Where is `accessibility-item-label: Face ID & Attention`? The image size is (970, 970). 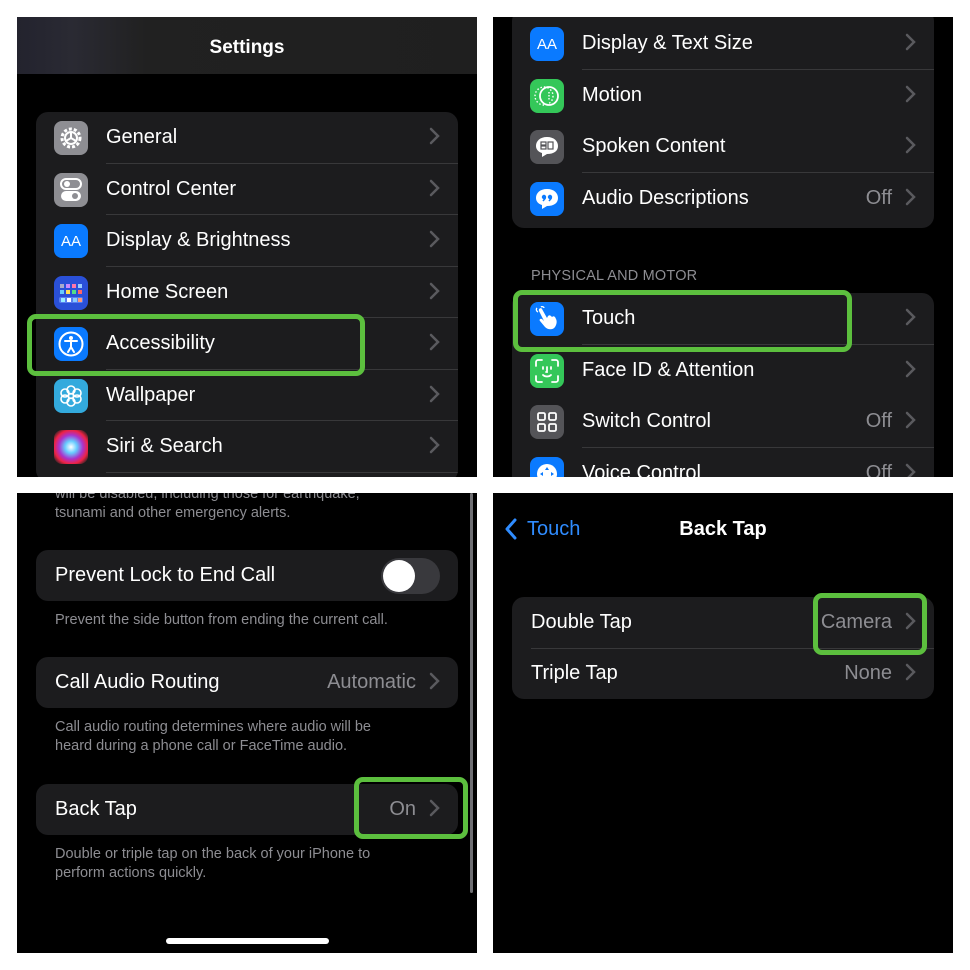 accessibility-item-label: Face ID & Attention is located at coordinates (668, 369).